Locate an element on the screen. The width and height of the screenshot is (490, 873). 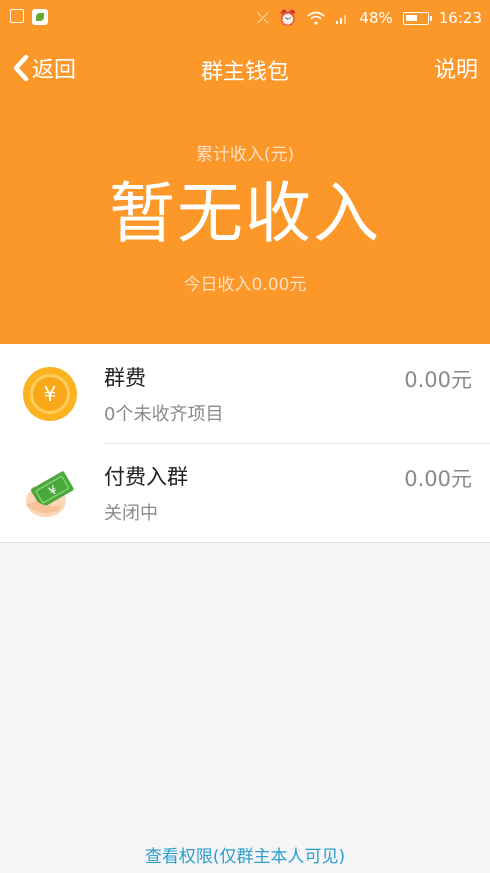
page-title: 群主钱包 is located at coordinates (244, 72).